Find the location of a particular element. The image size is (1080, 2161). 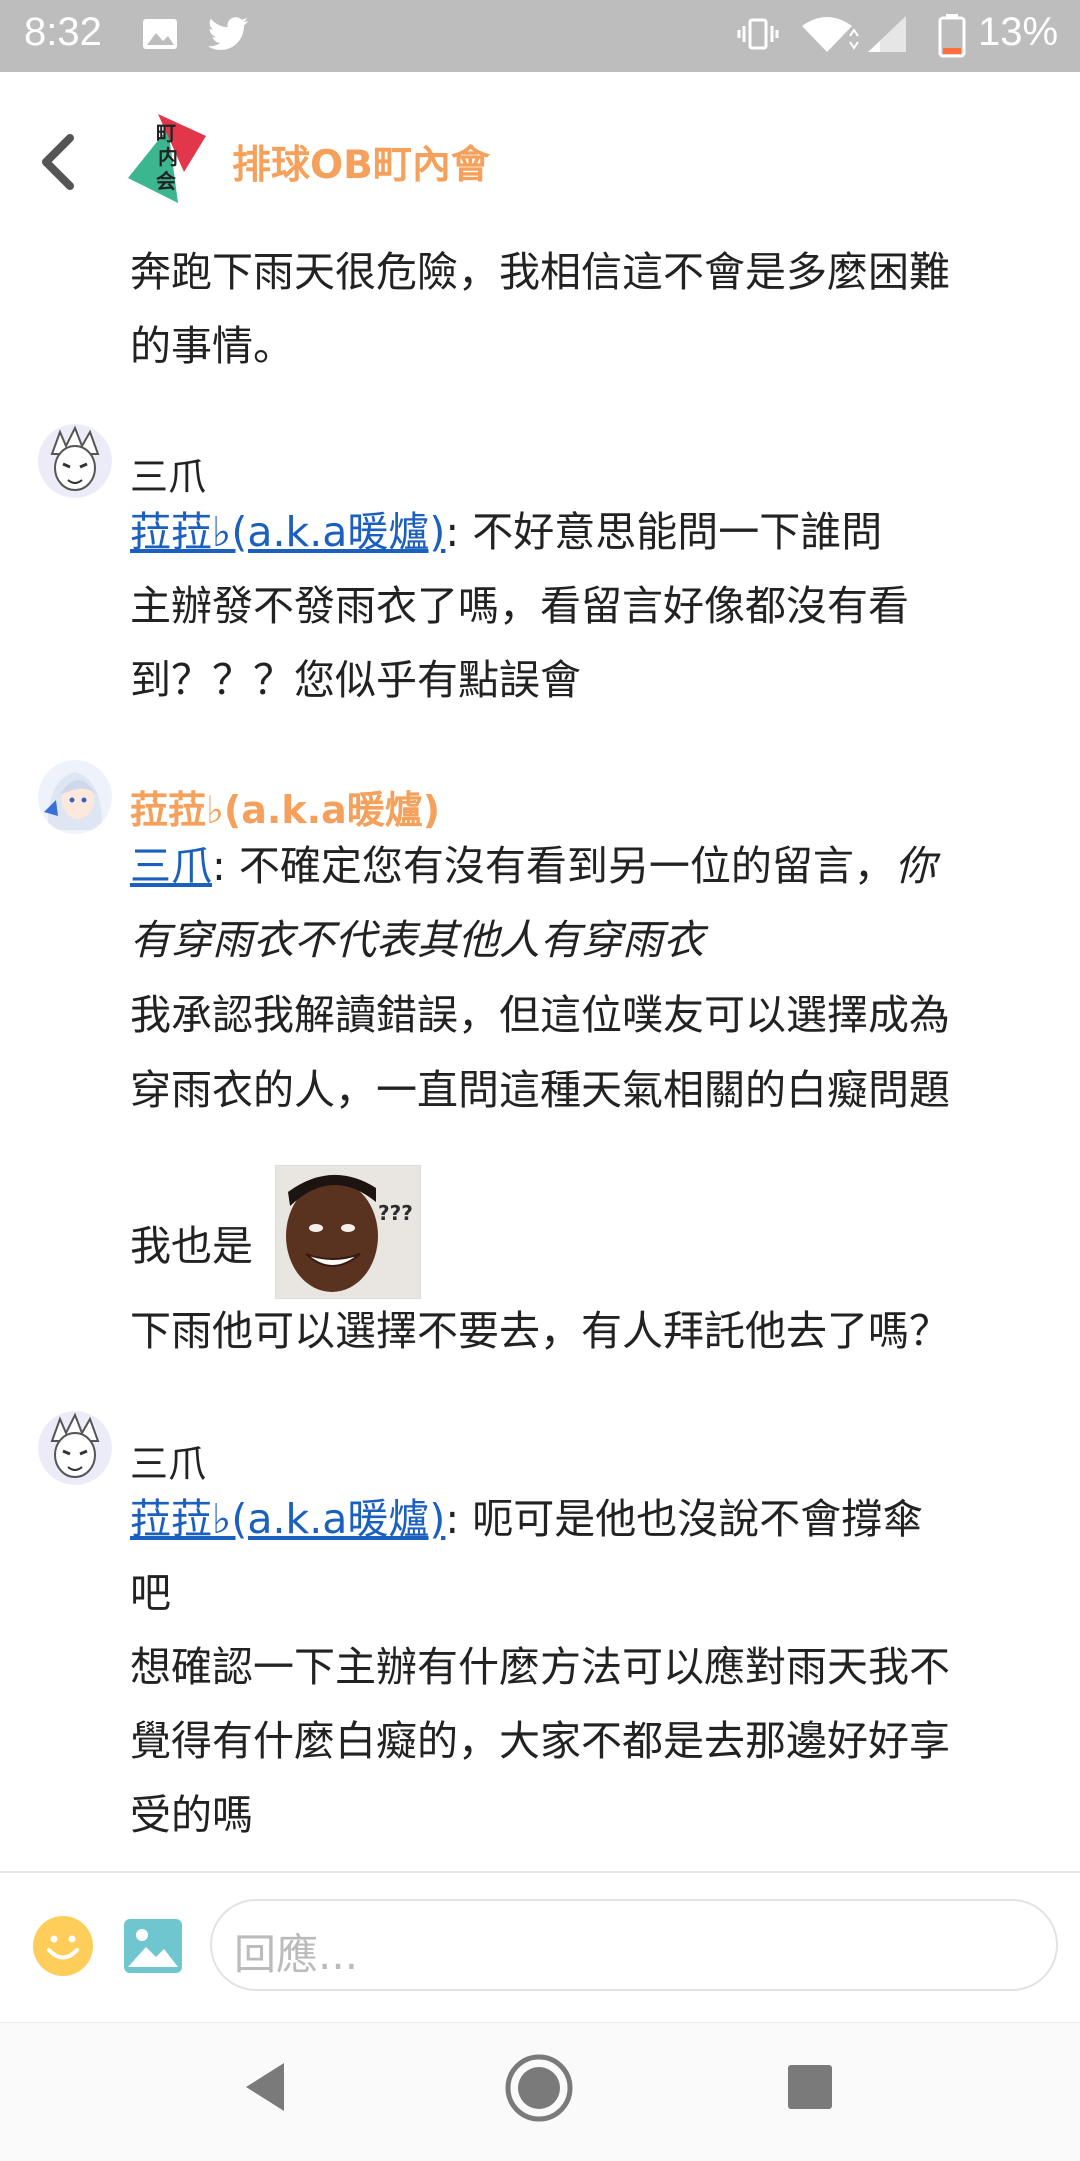

italic-text-line: 有穿雨衣不代表其他人有穿雨衣 is located at coordinates (417, 940).